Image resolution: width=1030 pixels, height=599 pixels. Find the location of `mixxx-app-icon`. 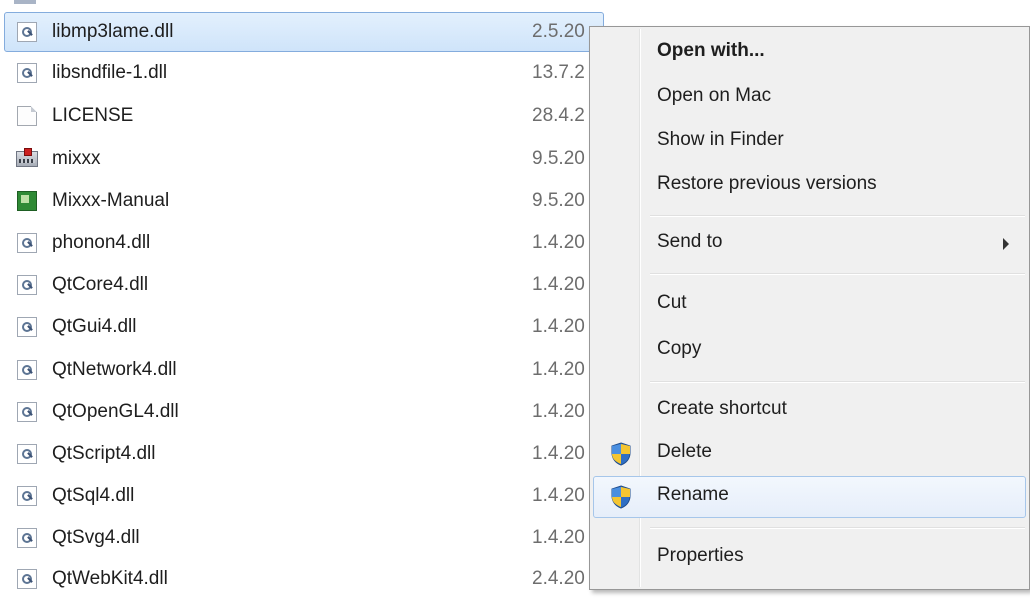

mixxx-app-icon is located at coordinates (27, 157).